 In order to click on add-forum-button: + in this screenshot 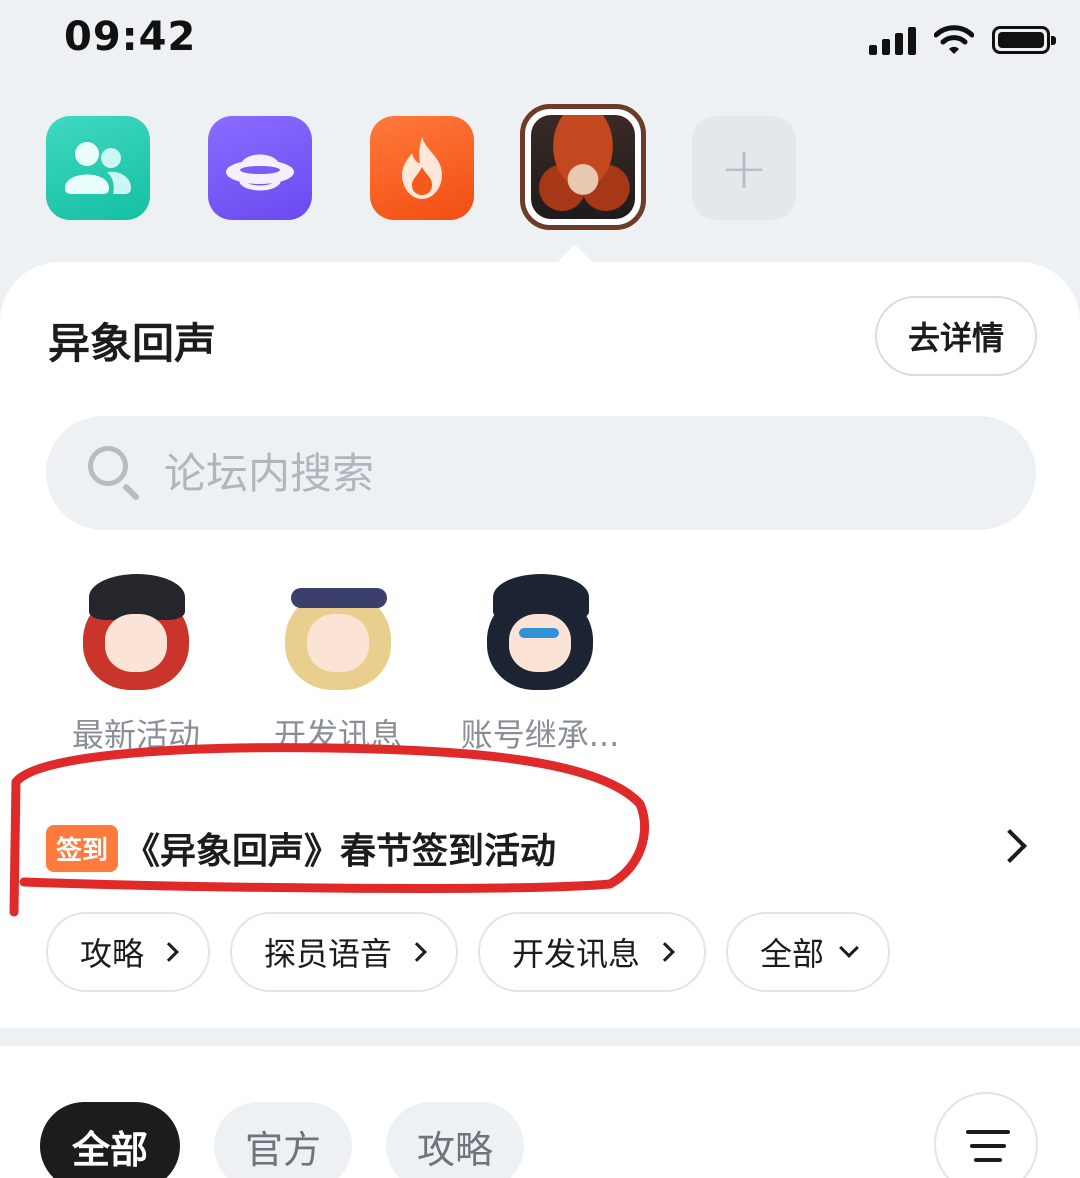, I will do `click(744, 168)`.